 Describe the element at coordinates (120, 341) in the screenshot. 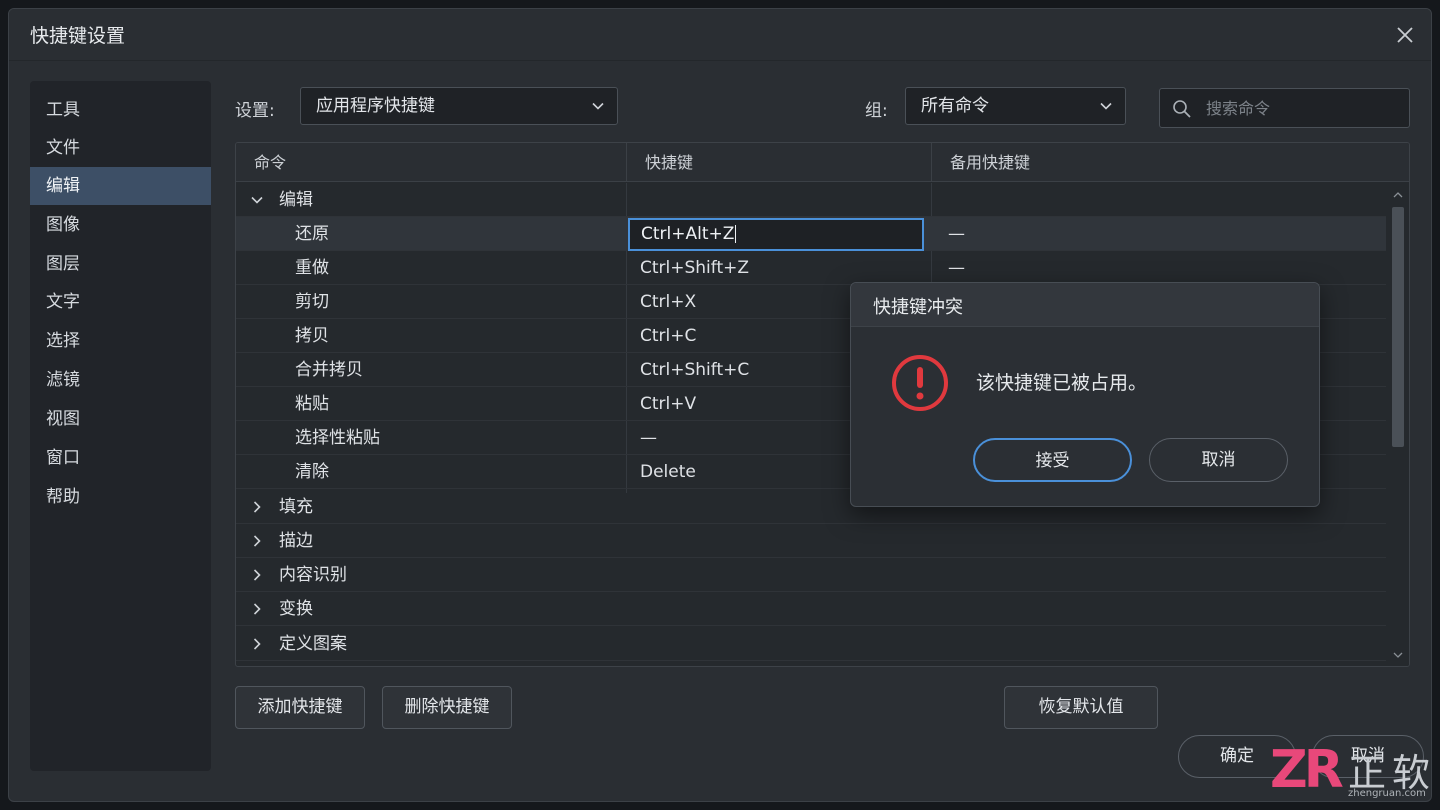

I see `sidebar-item-select: 选择` at that location.